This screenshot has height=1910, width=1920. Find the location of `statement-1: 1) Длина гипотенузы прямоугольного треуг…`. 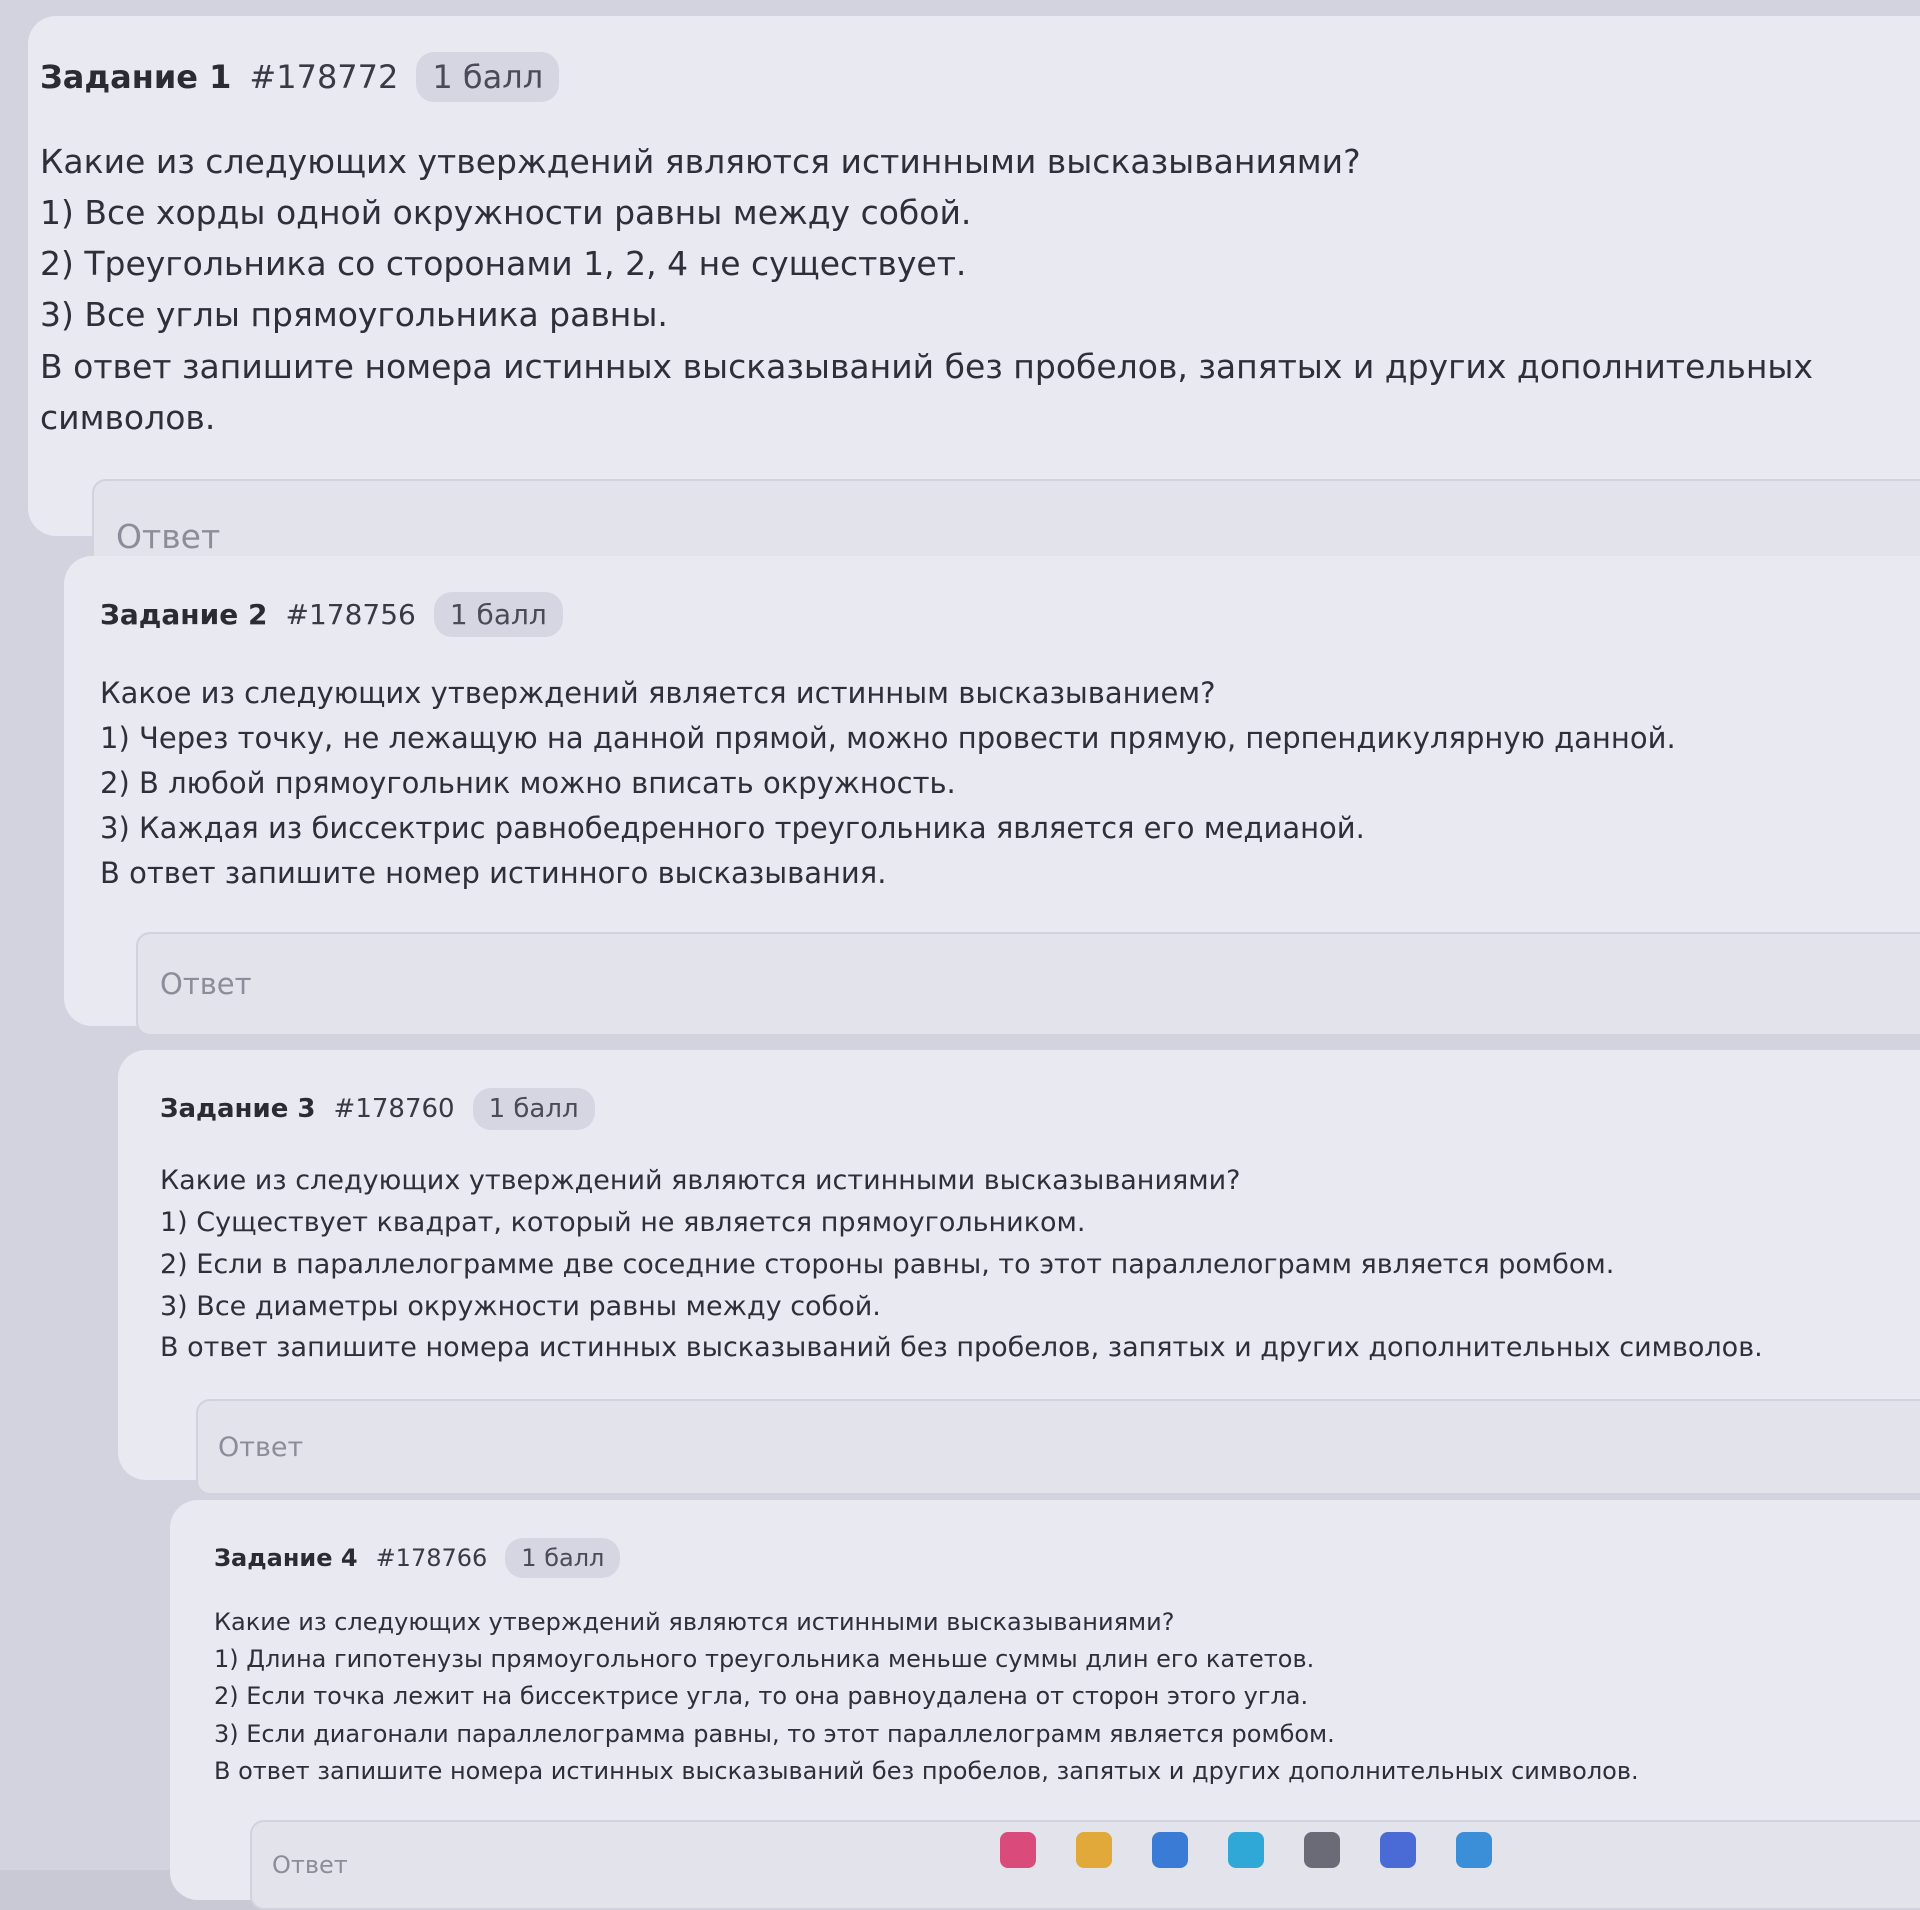

statement-1: 1) Длина гипотенузы прямоугольного треуг… is located at coordinates (764, 1659).